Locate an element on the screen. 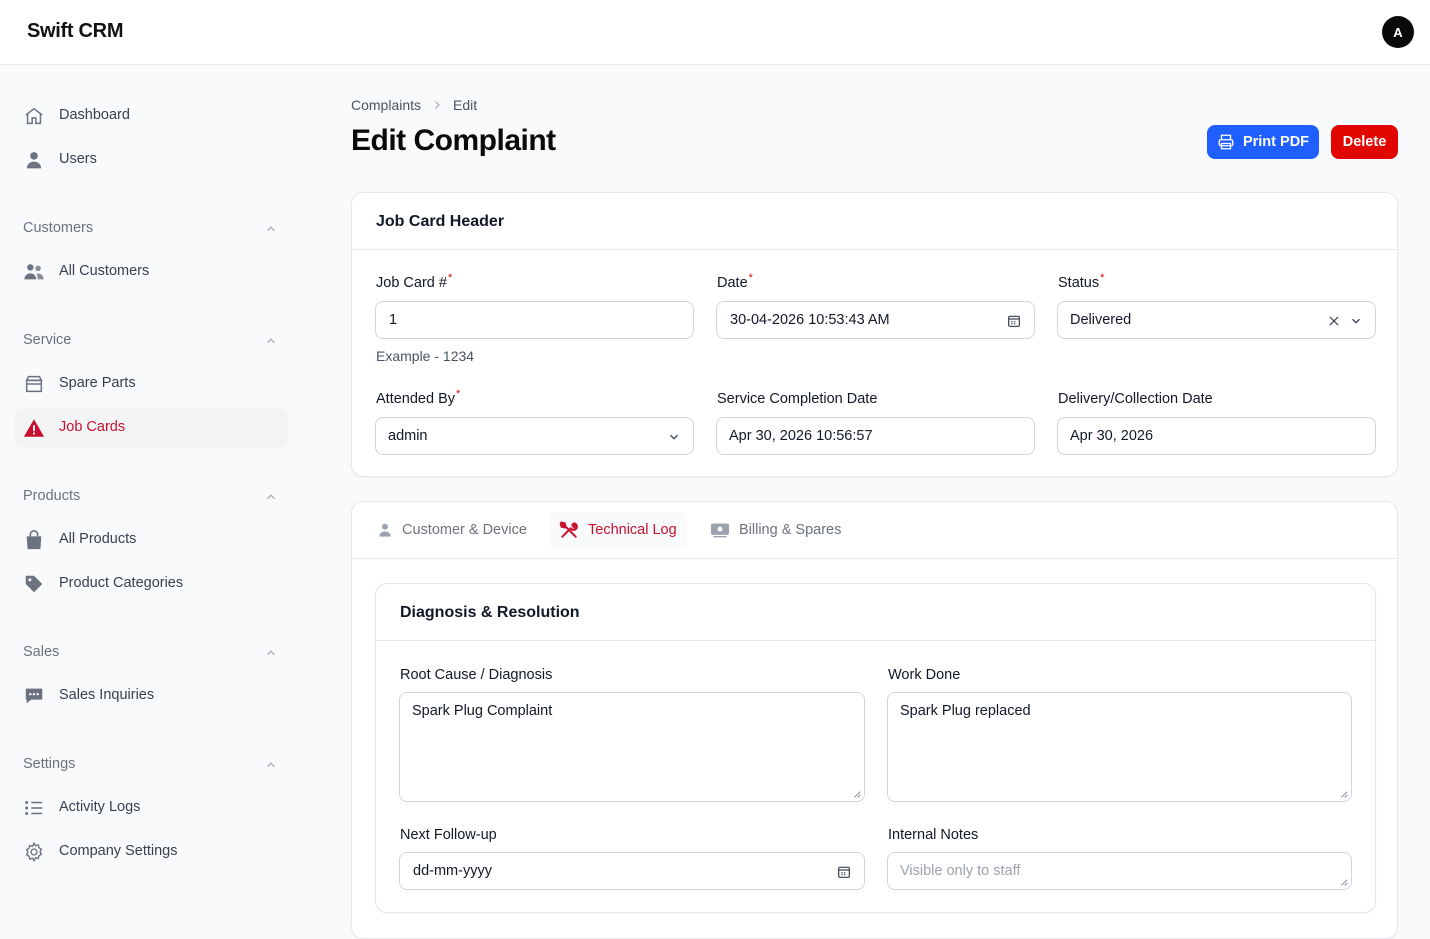 This screenshot has width=1430, height=939. delivery-label: Delivery/Collection Date is located at coordinates (1135, 399).